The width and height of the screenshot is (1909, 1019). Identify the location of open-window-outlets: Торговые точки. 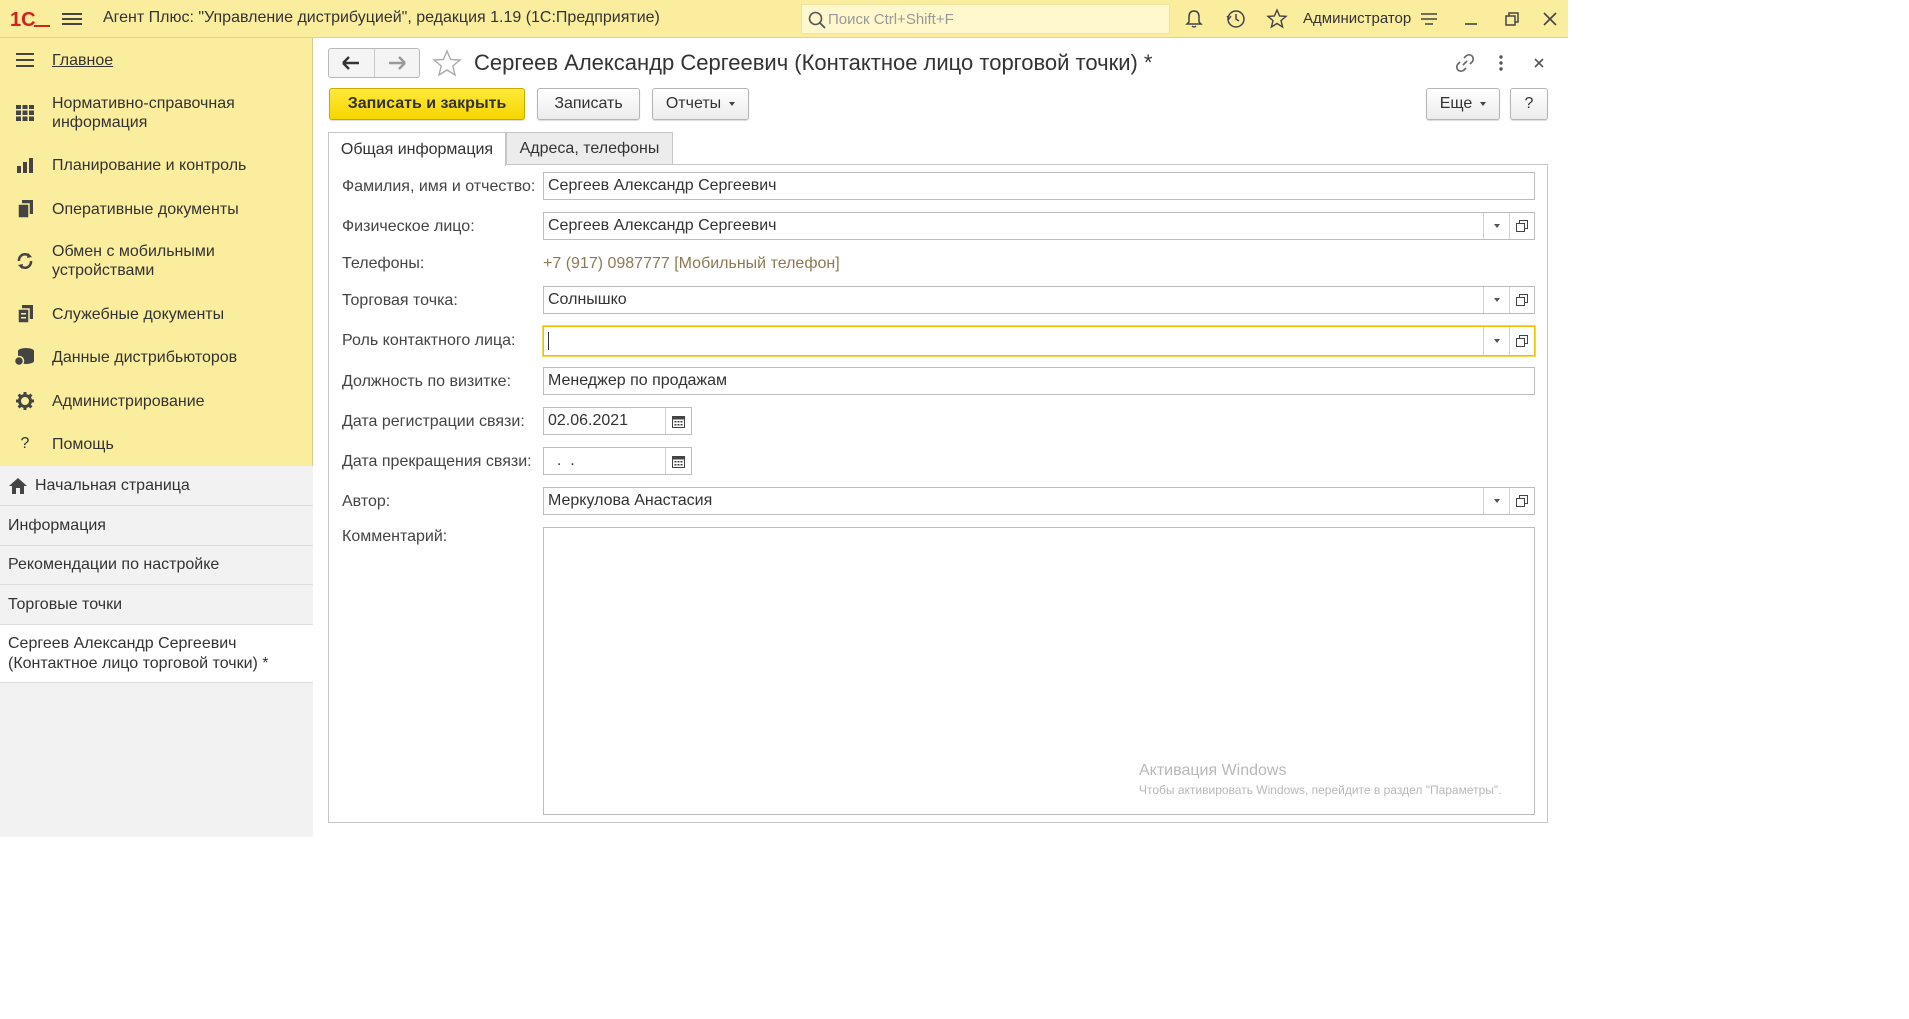
(156, 605).